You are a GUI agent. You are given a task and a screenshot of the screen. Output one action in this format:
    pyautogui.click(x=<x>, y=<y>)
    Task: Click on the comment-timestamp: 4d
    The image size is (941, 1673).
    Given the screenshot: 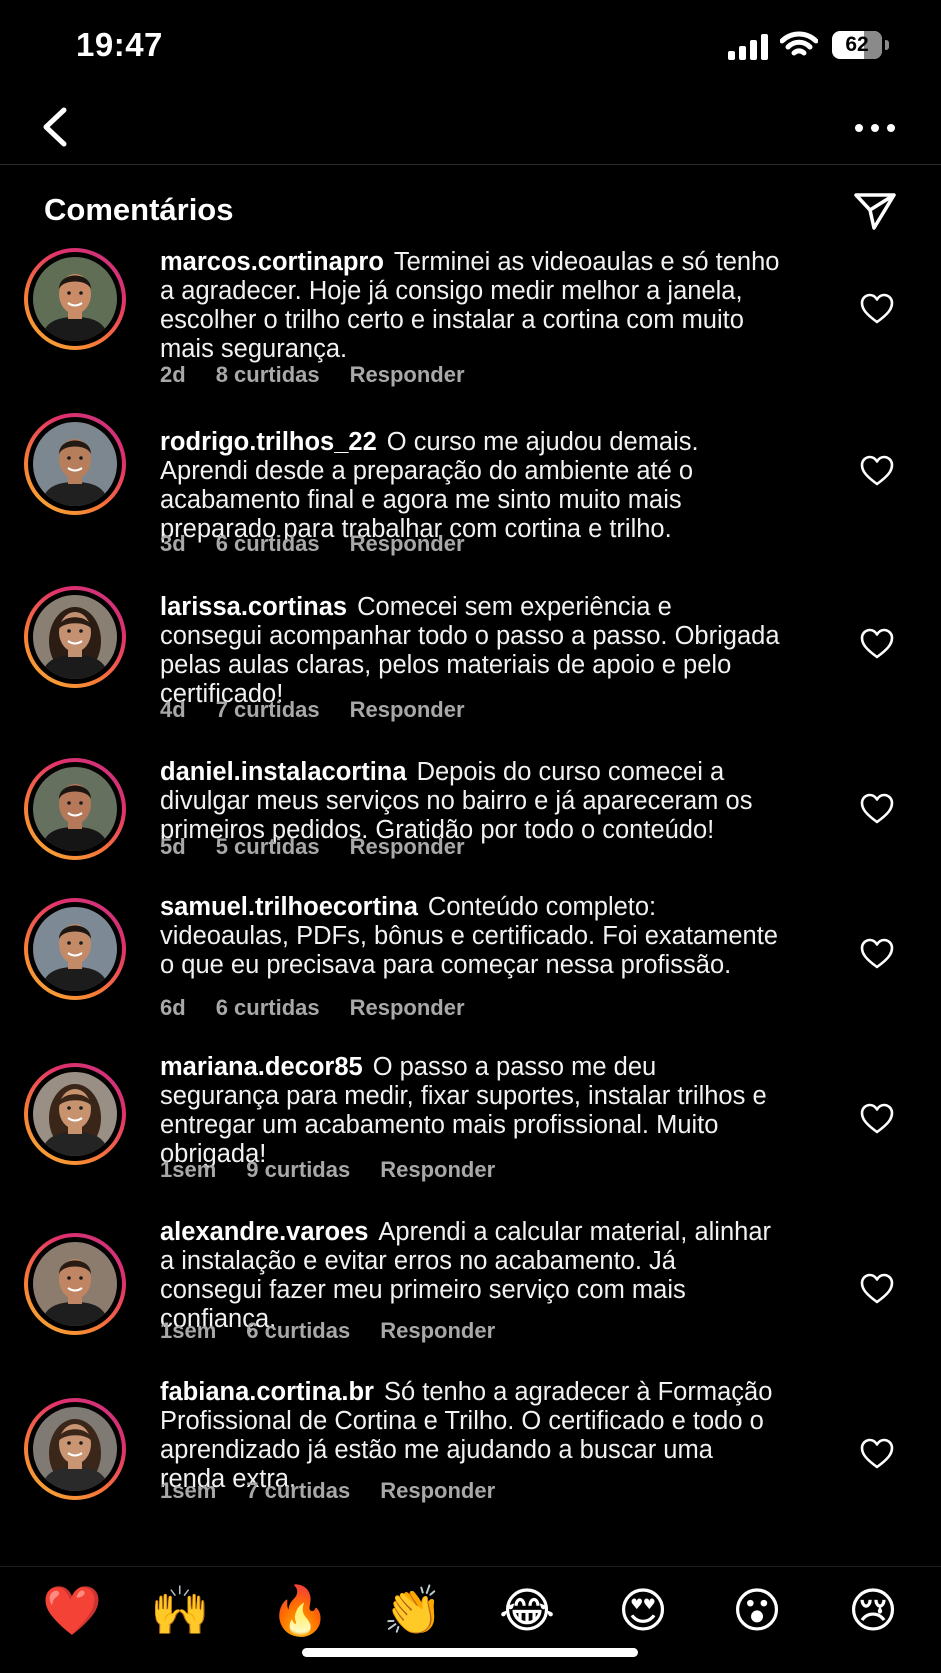 What is the action you would take?
    pyautogui.click(x=173, y=709)
    